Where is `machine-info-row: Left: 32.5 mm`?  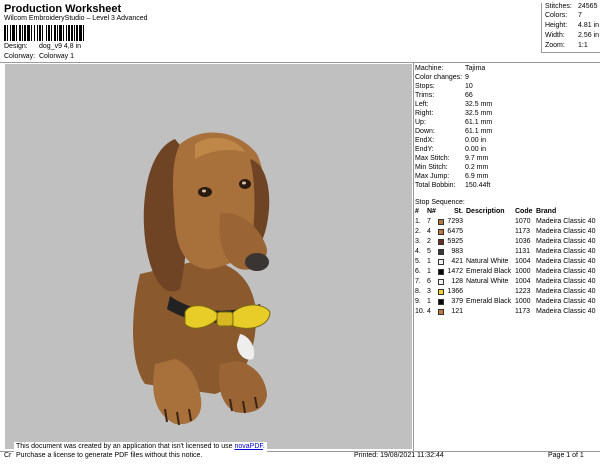
machine-info-row: Left: 32.5 mm is located at coordinates (453, 104).